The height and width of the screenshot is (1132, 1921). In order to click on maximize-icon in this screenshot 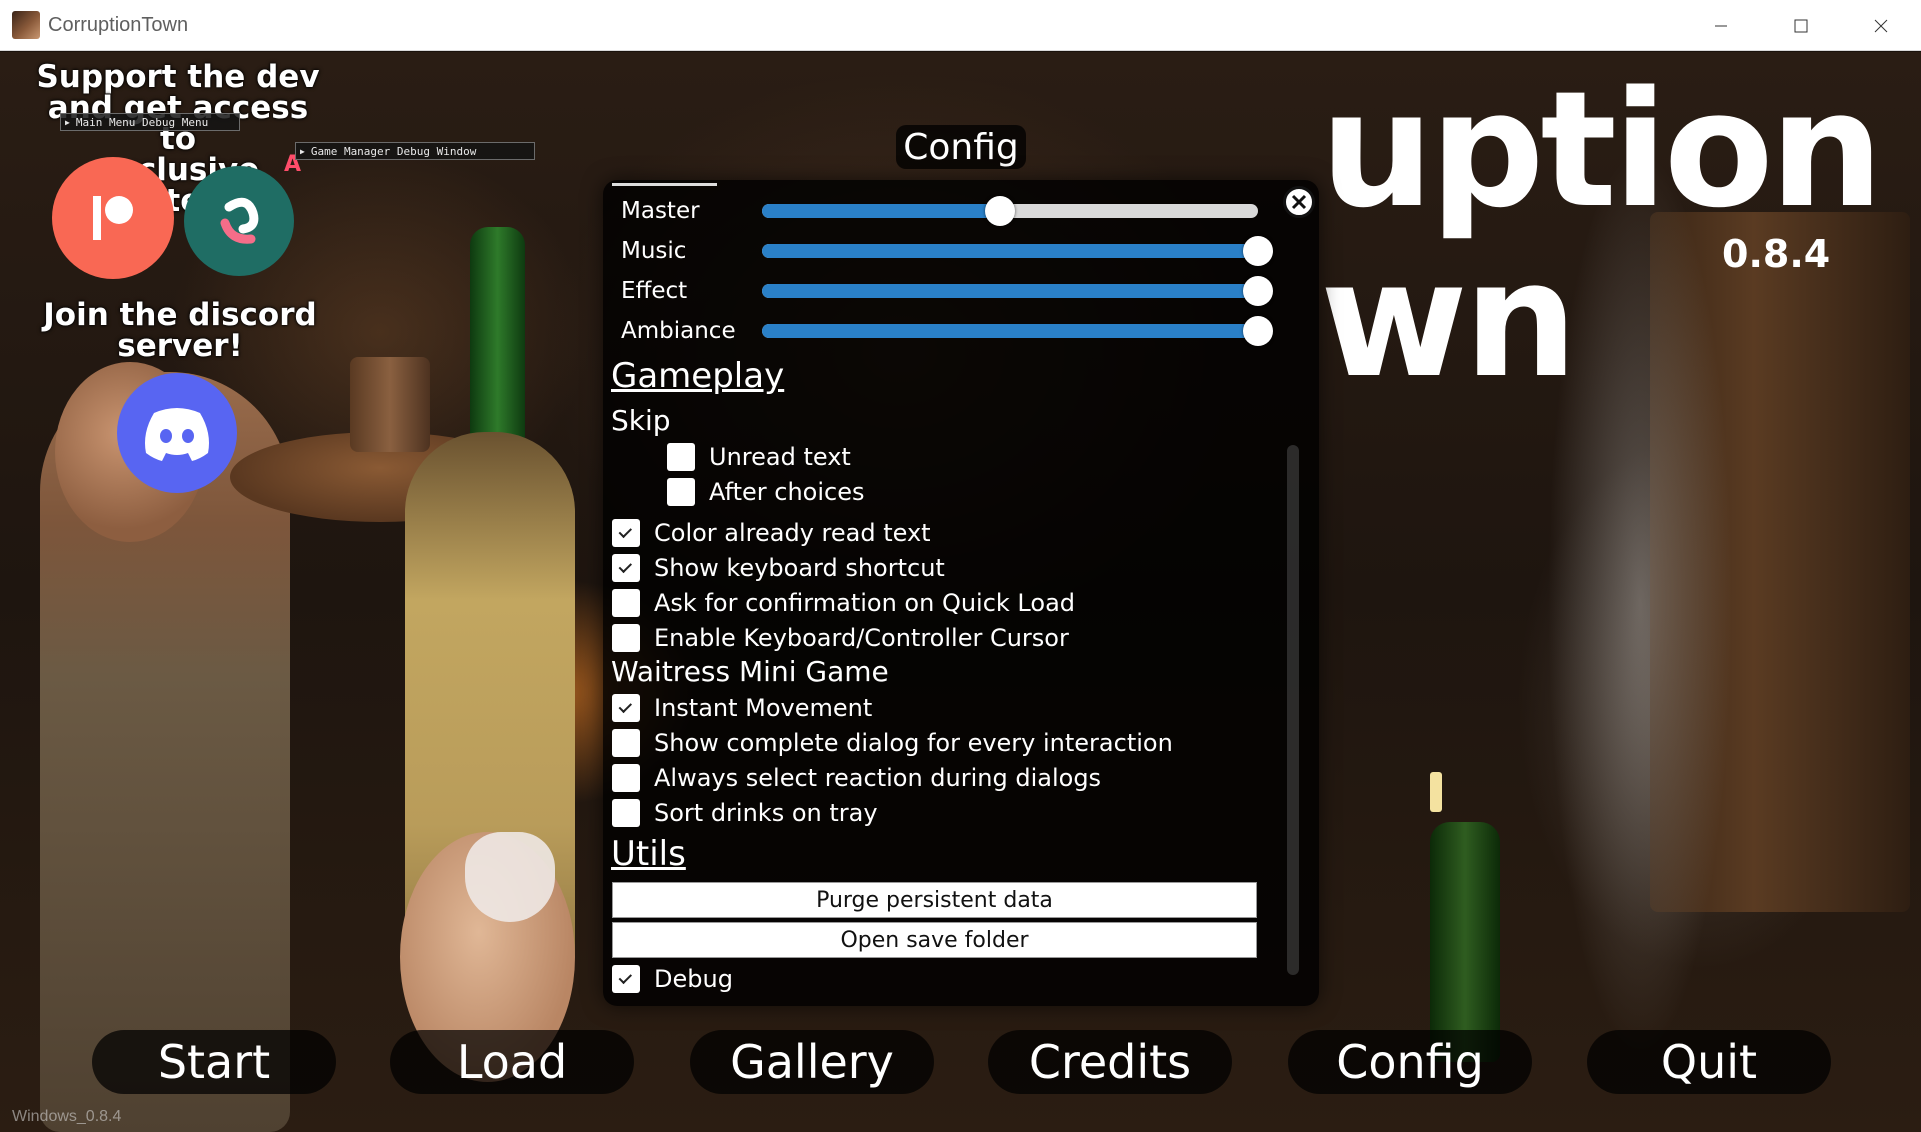, I will do `click(1801, 25)`.